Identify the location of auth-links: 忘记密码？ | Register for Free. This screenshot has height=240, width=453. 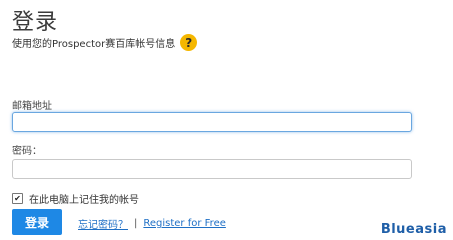
(152, 223).